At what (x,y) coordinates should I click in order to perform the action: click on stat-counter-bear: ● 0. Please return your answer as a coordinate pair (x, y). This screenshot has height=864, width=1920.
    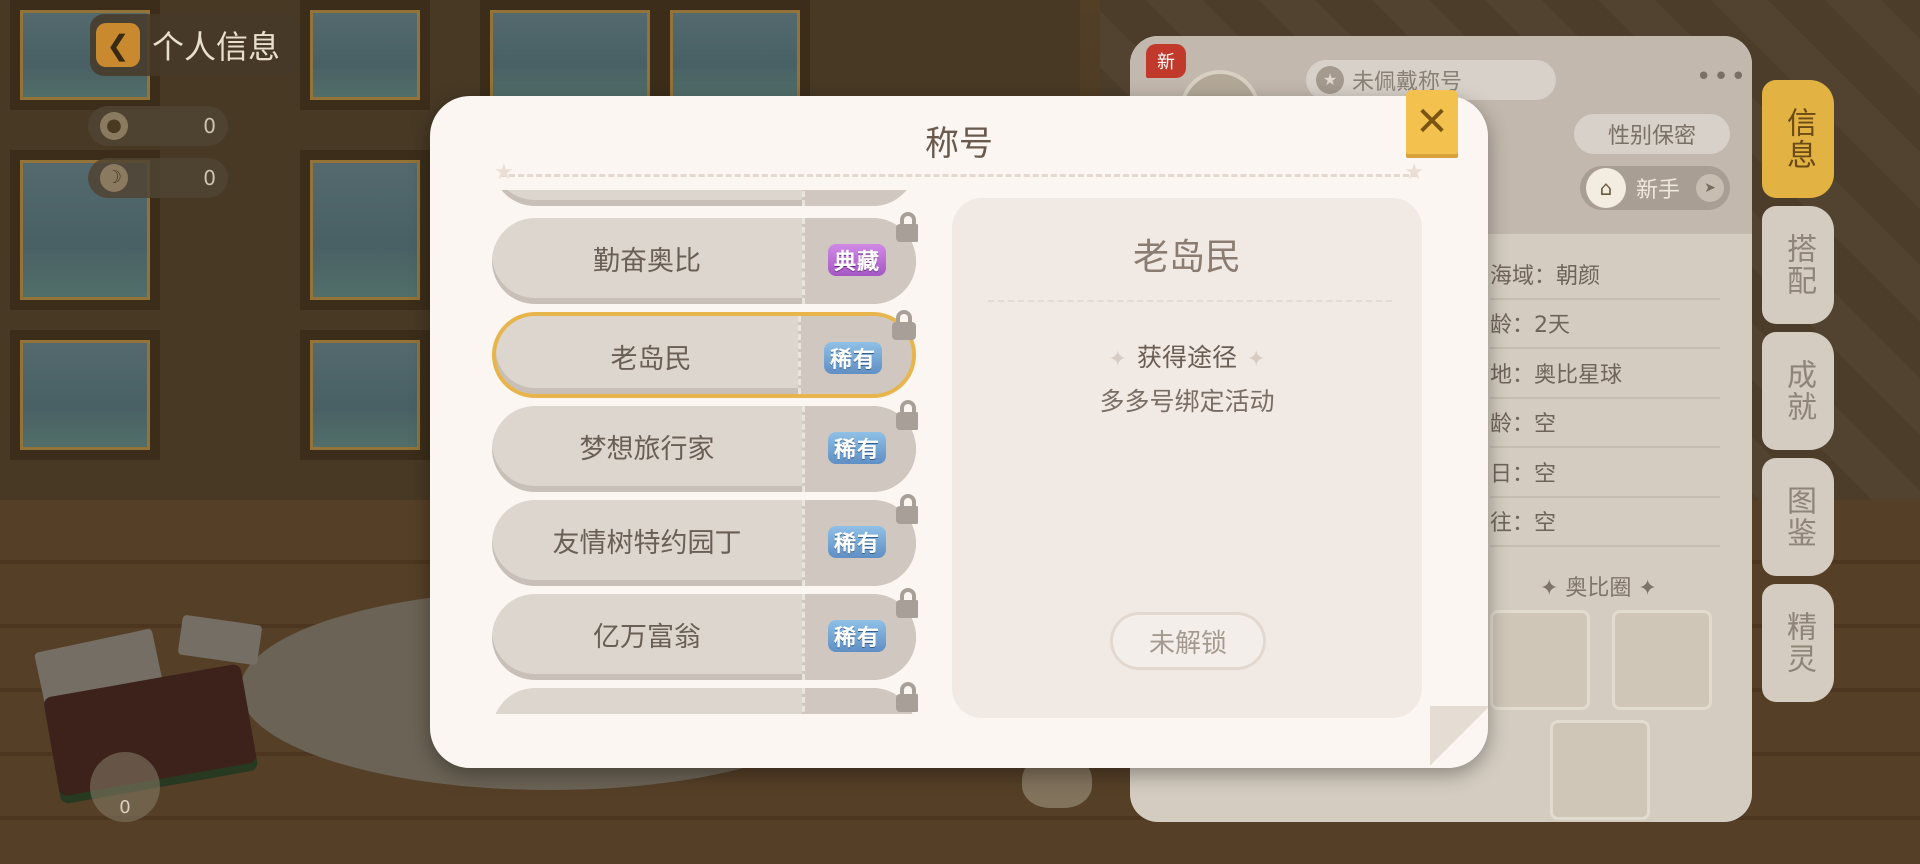
    Looking at the image, I should click on (158, 126).